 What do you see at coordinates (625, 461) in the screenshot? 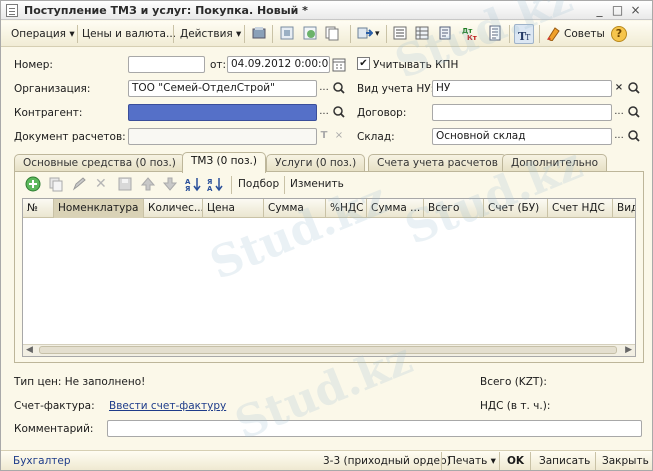
I see `close-button: Закрыть` at bounding box center [625, 461].